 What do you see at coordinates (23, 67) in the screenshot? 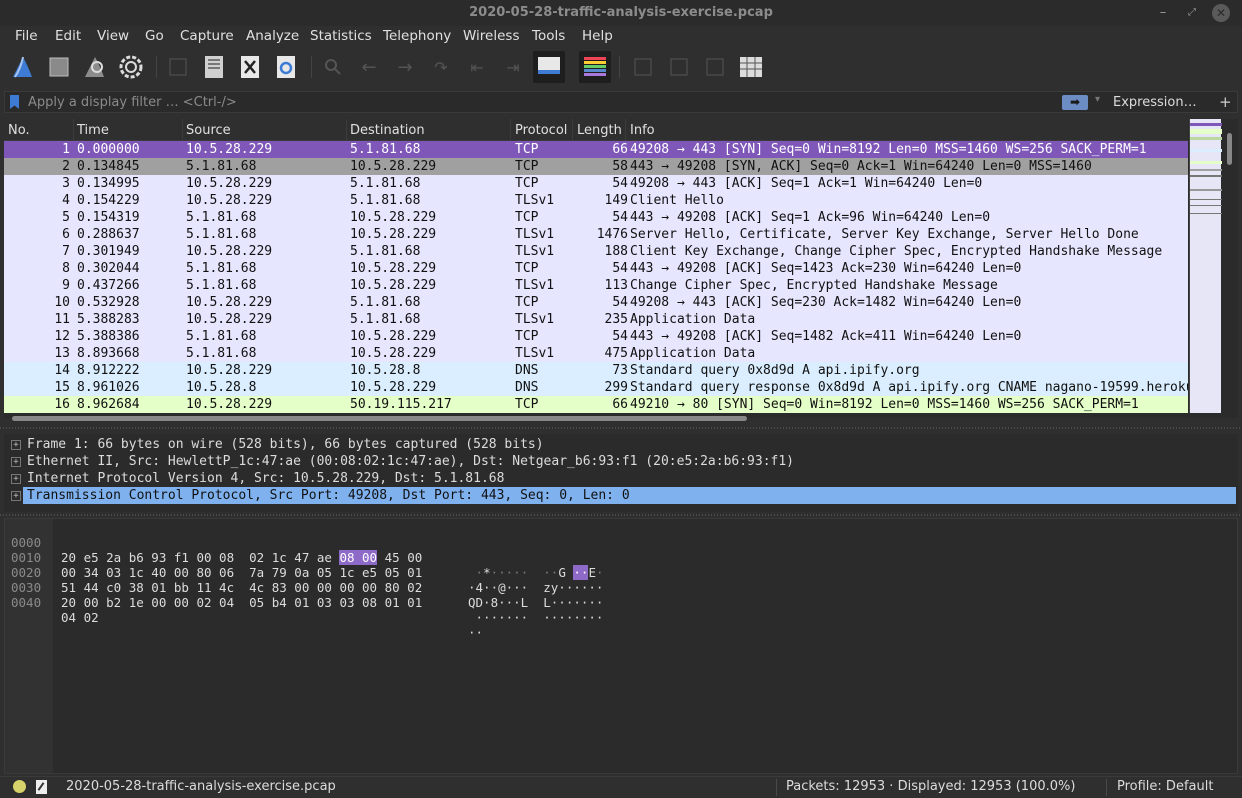
I see `start-capture-icon` at bounding box center [23, 67].